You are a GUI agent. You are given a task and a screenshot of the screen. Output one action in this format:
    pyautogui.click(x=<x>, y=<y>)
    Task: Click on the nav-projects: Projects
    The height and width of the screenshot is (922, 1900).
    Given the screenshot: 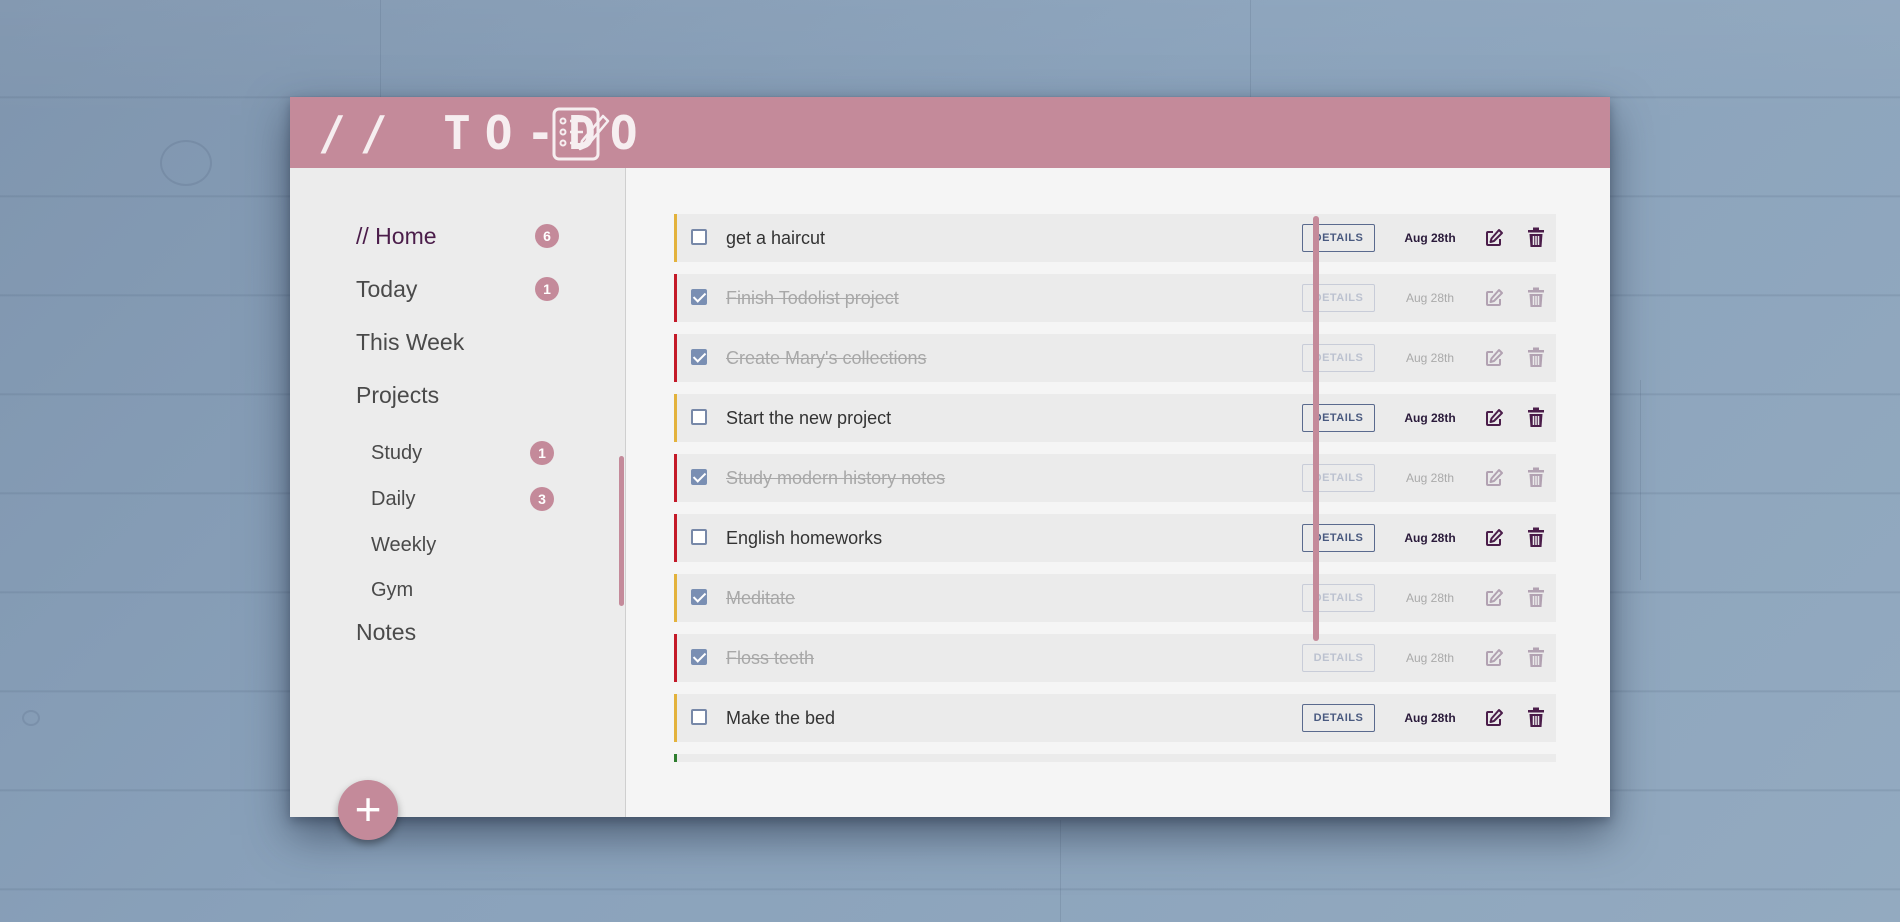 What is the action you would take?
    pyautogui.click(x=397, y=395)
    